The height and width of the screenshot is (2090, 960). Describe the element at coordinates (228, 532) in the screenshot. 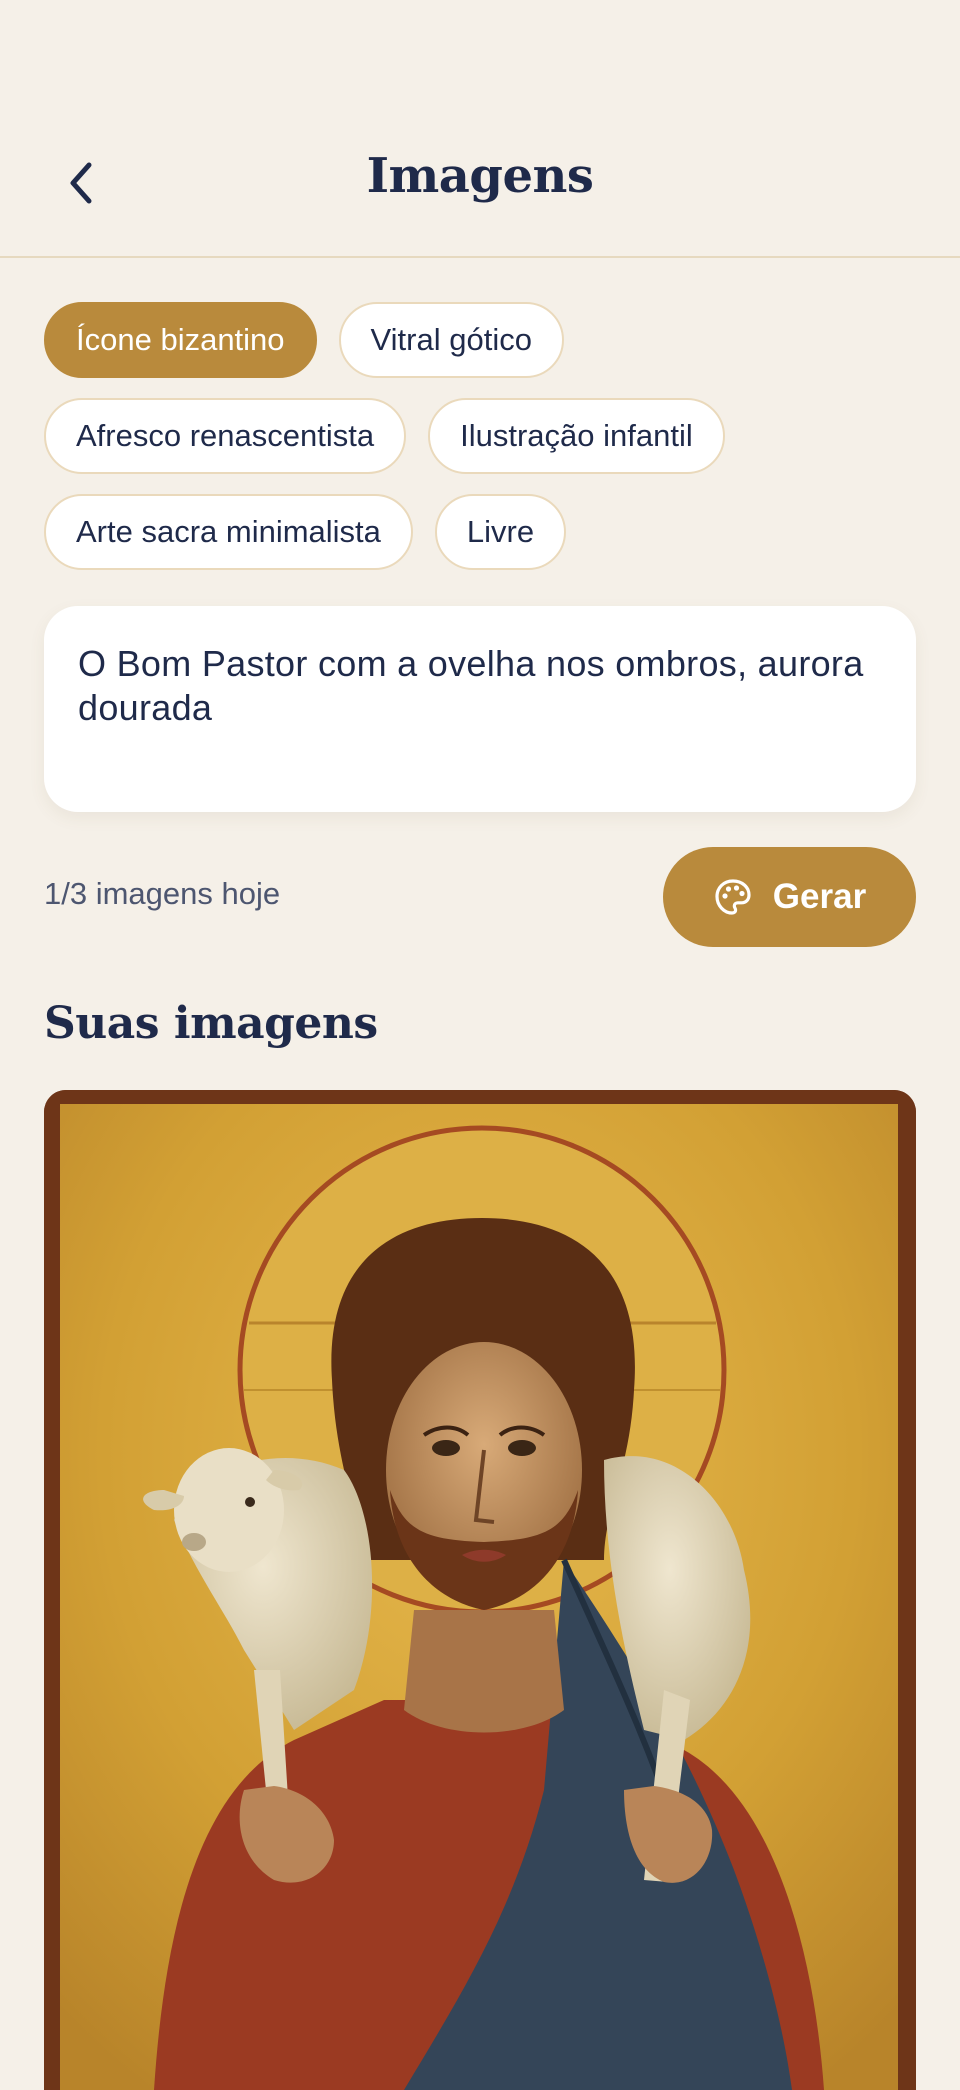

I see `chip-arte-sacra-minimalista: Arte sacra minimalista` at that location.